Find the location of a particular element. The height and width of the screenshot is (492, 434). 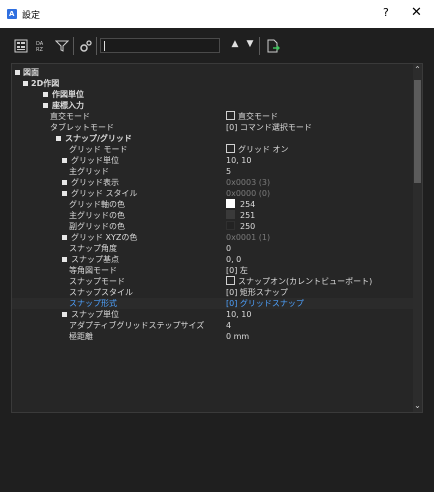

tree-node-2d: 2D作図 is located at coordinates (213, 83).